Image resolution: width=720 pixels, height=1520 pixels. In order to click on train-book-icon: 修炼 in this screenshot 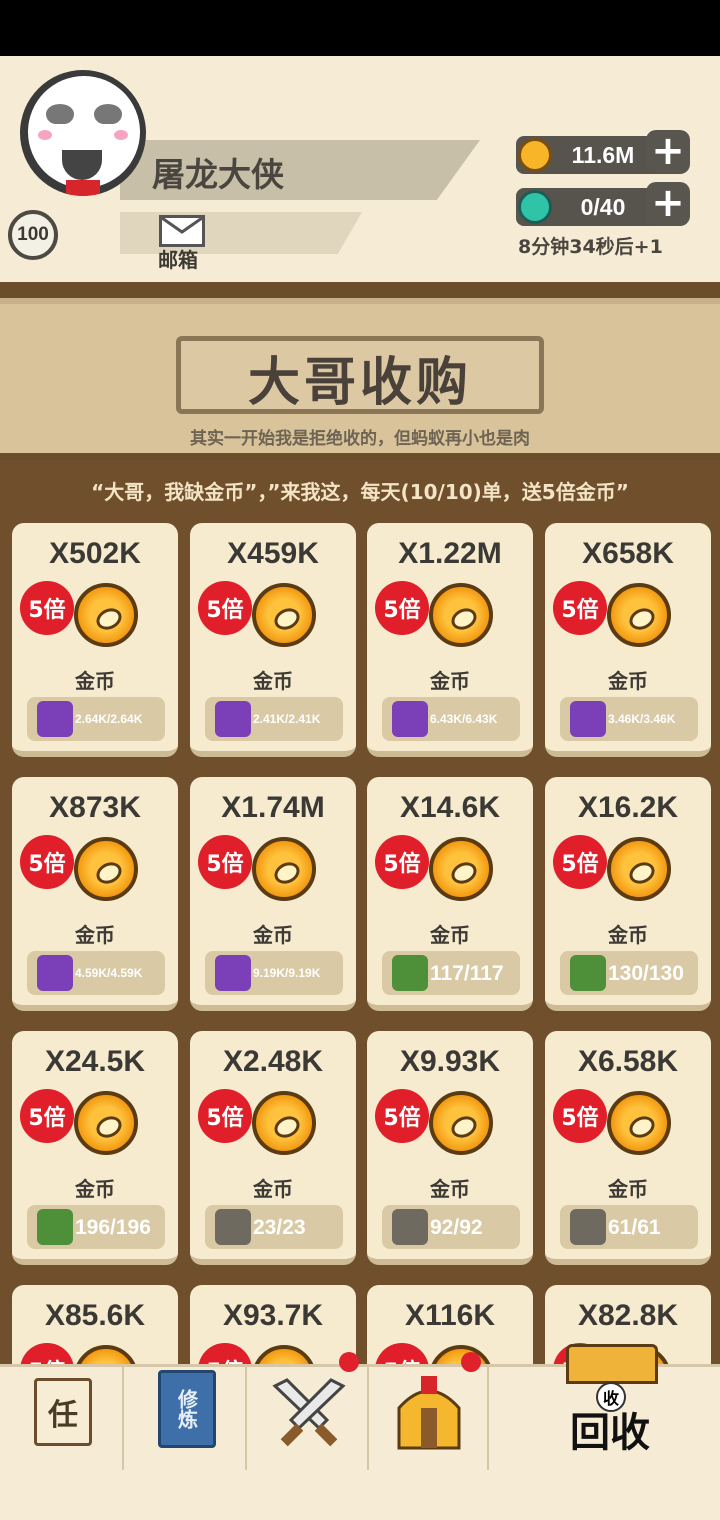, I will do `click(187, 1409)`.